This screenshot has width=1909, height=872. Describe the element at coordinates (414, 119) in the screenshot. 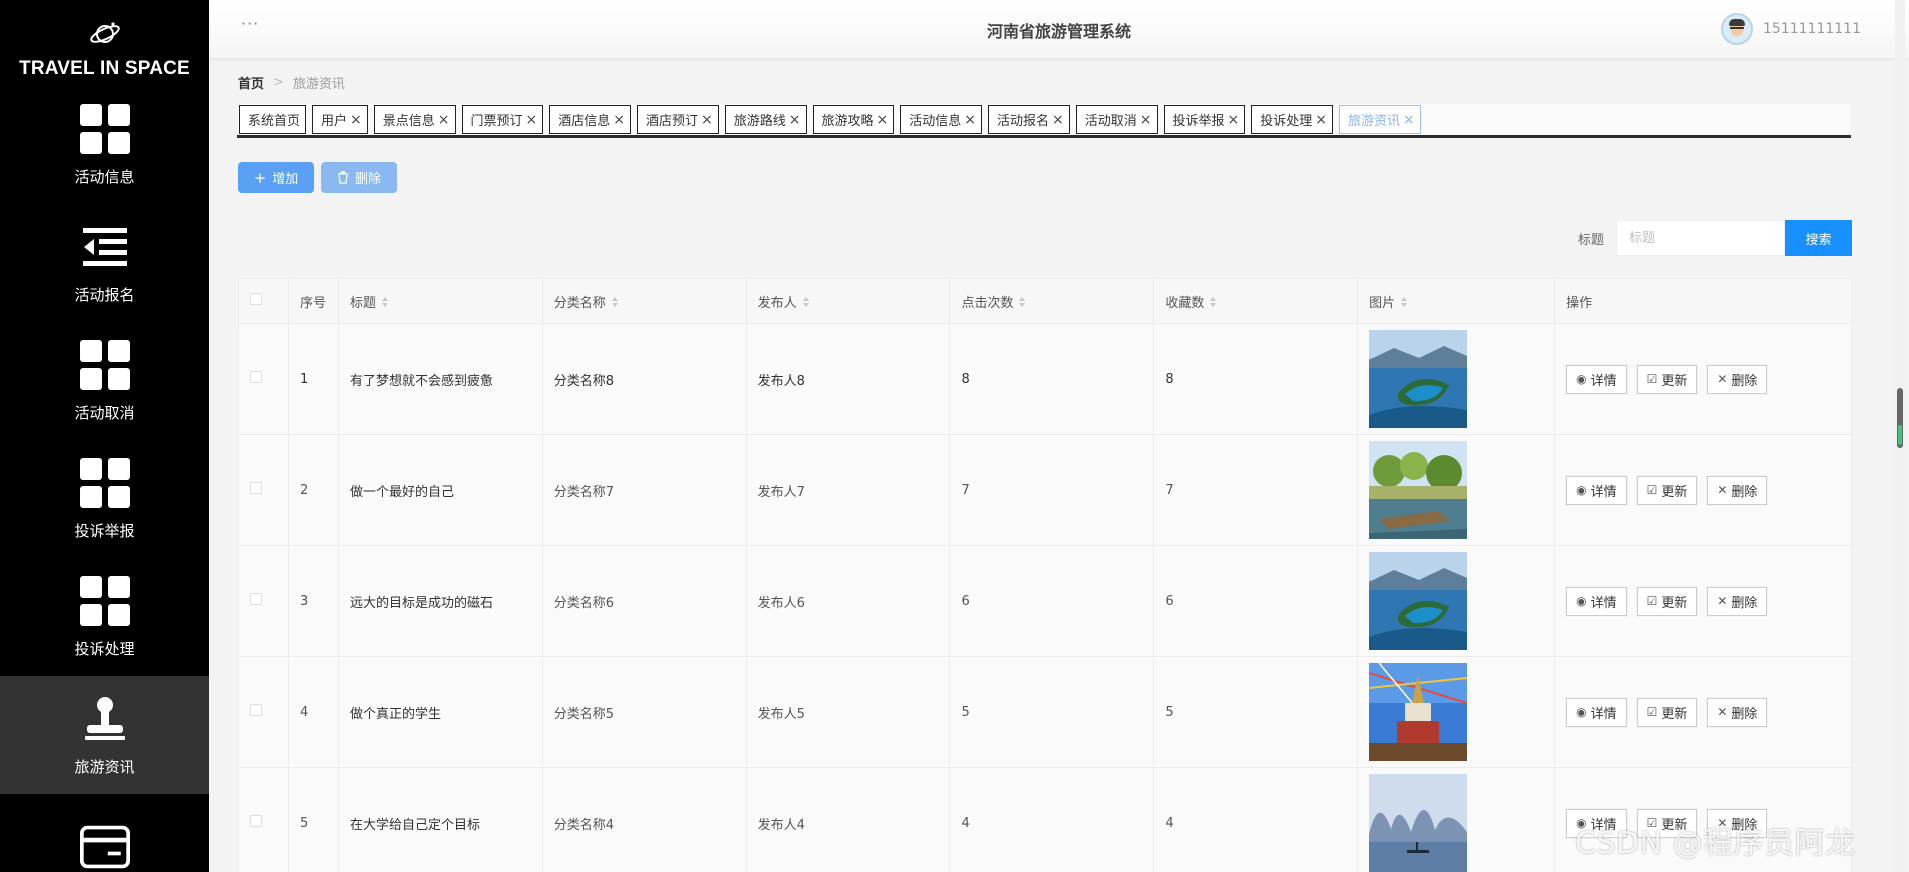

I see `tab-scenic-info: 景点信息 ×` at that location.